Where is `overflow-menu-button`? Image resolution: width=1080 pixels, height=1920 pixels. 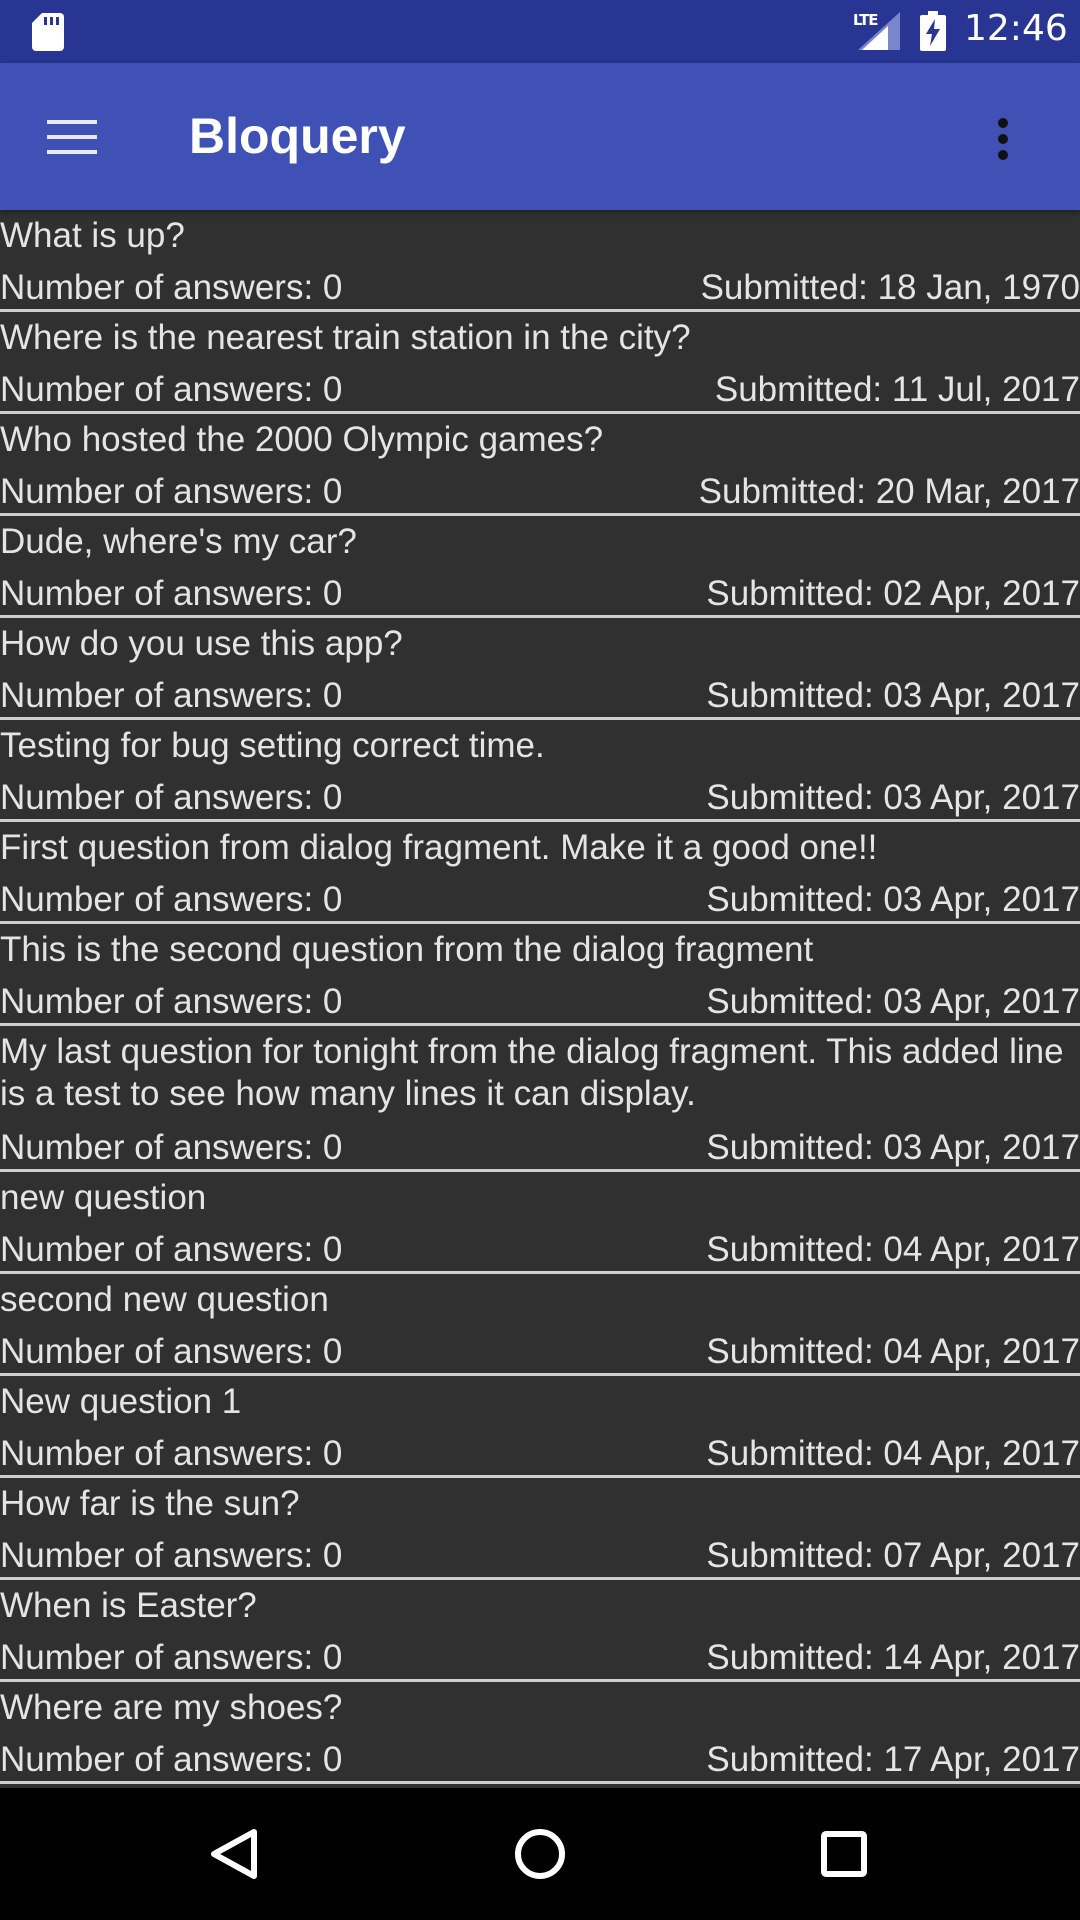
overflow-menu-button is located at coordinates (1005, 137).